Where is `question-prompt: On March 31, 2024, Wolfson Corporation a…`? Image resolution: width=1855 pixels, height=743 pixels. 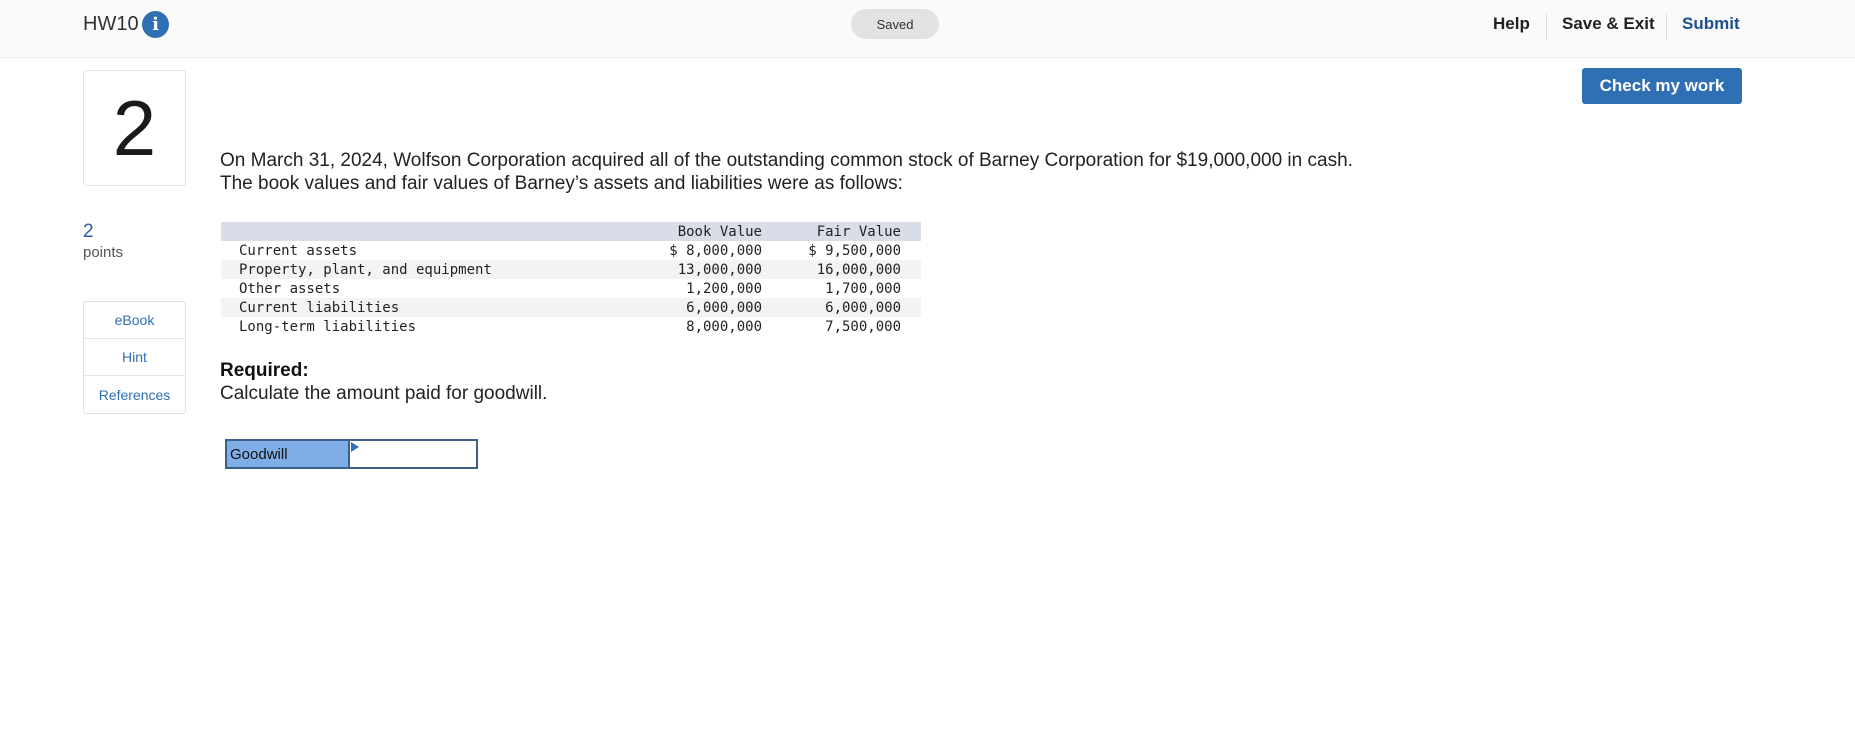
question-prompt: On March 31, 2024, Wolfson Corporation a… is located at coordinates (870, 172).